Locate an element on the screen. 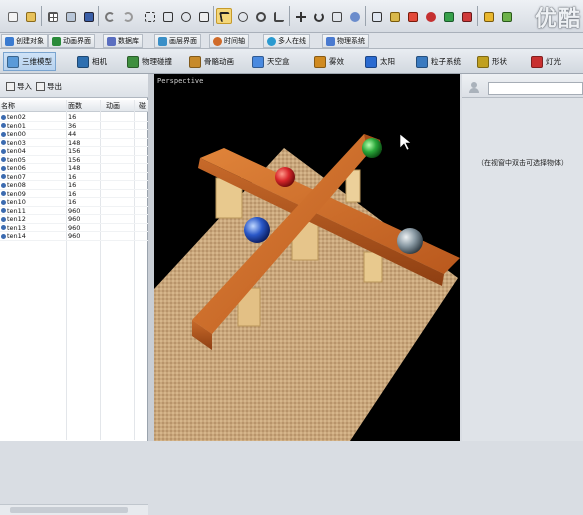 This screenshot has width=583, height=515. select-icon is located at coordinates (149, 16).